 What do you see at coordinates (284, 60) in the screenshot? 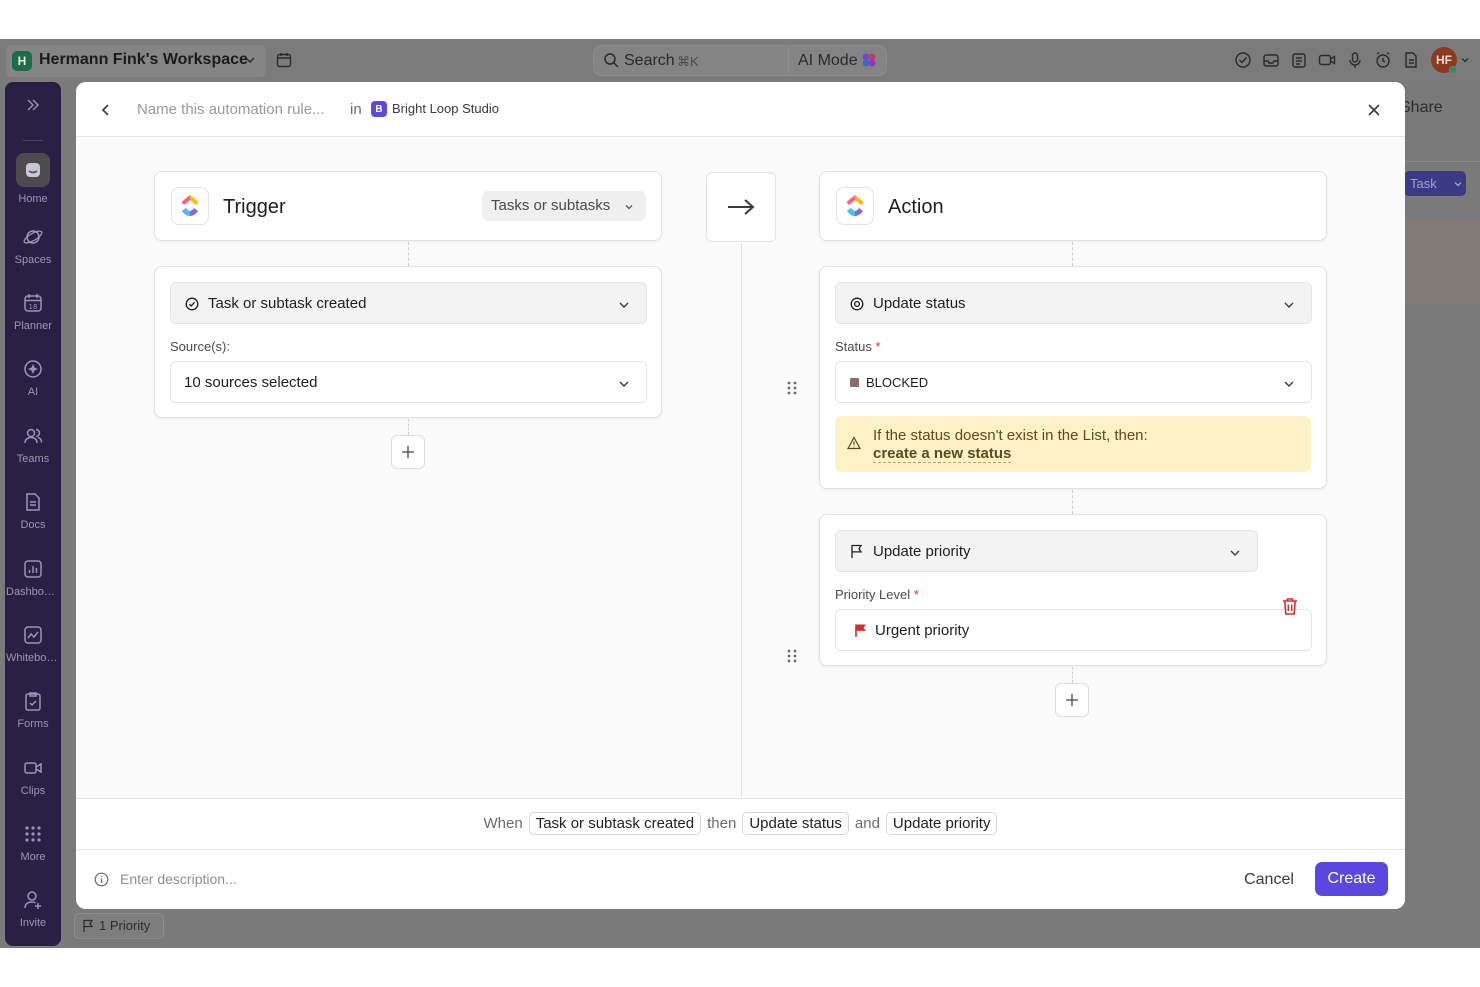
I see `calendar-icon` at bounding box center [284, 60].